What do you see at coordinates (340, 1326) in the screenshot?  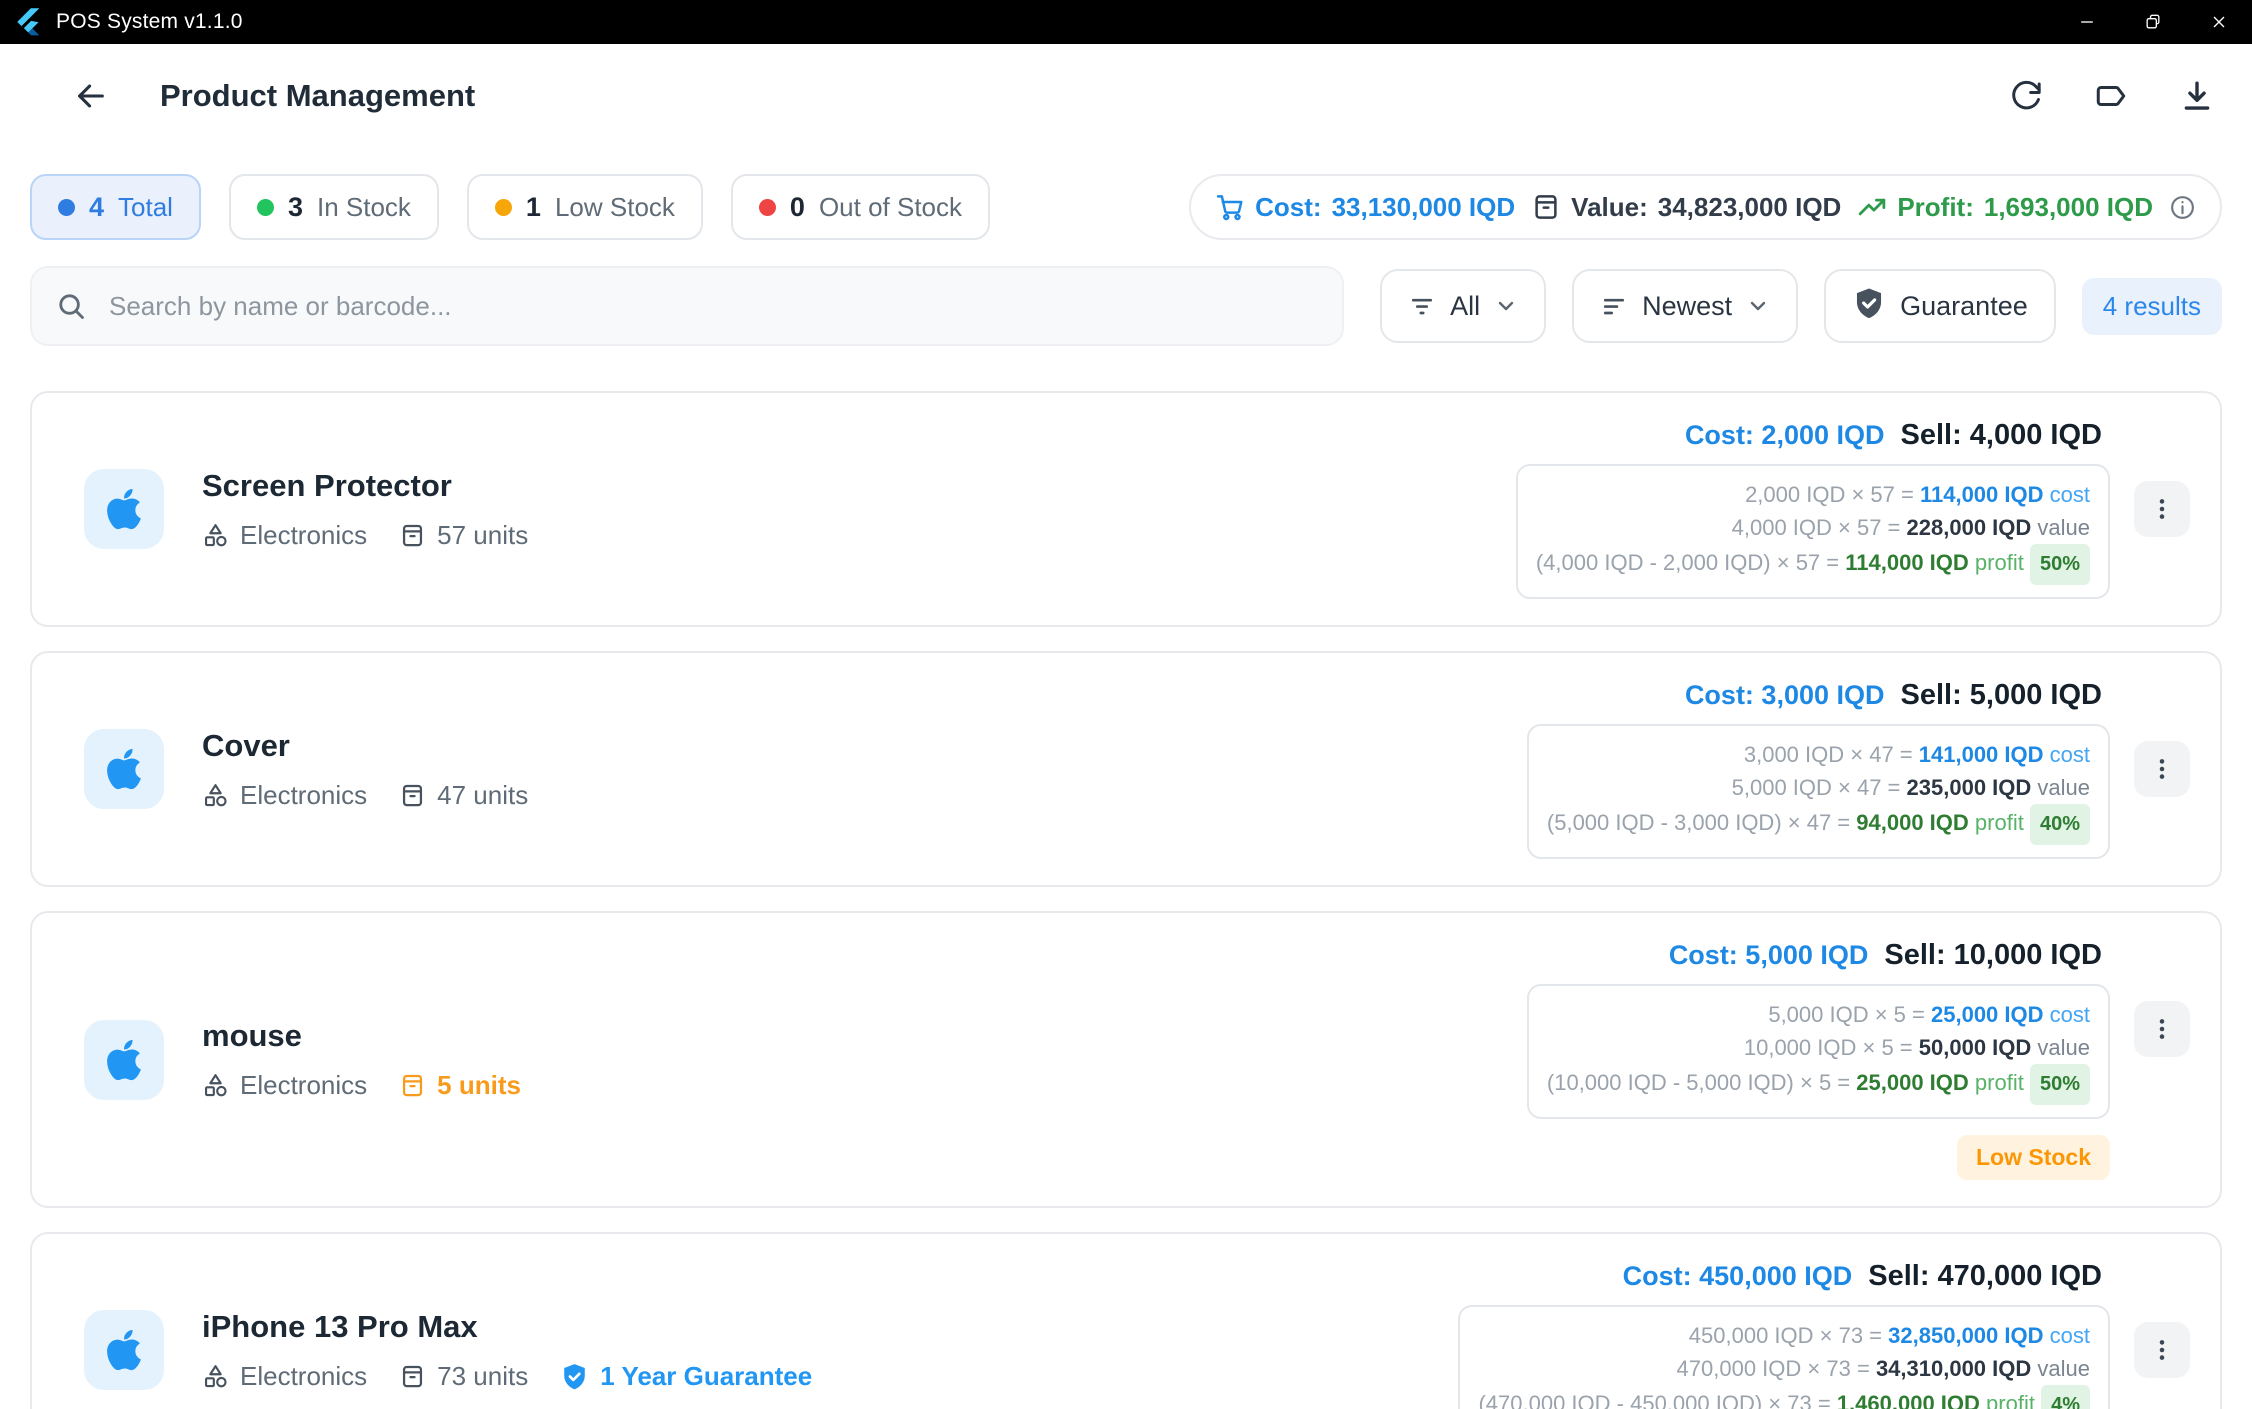 I see `product-name: iPhone 13 Pro Max` at bounding box center [340, 1326].